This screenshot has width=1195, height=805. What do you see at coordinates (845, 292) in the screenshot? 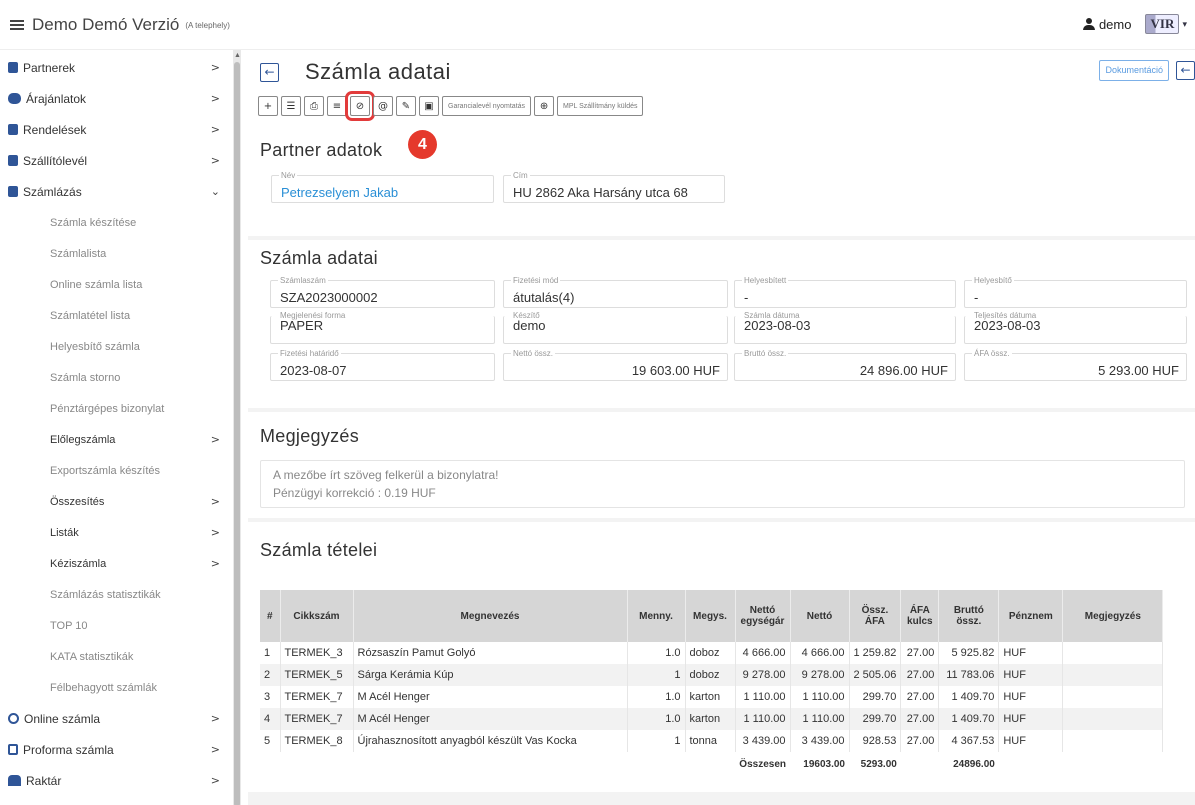
I see `corrected-field: Helyesbített -` at bounding box center [845, 292].